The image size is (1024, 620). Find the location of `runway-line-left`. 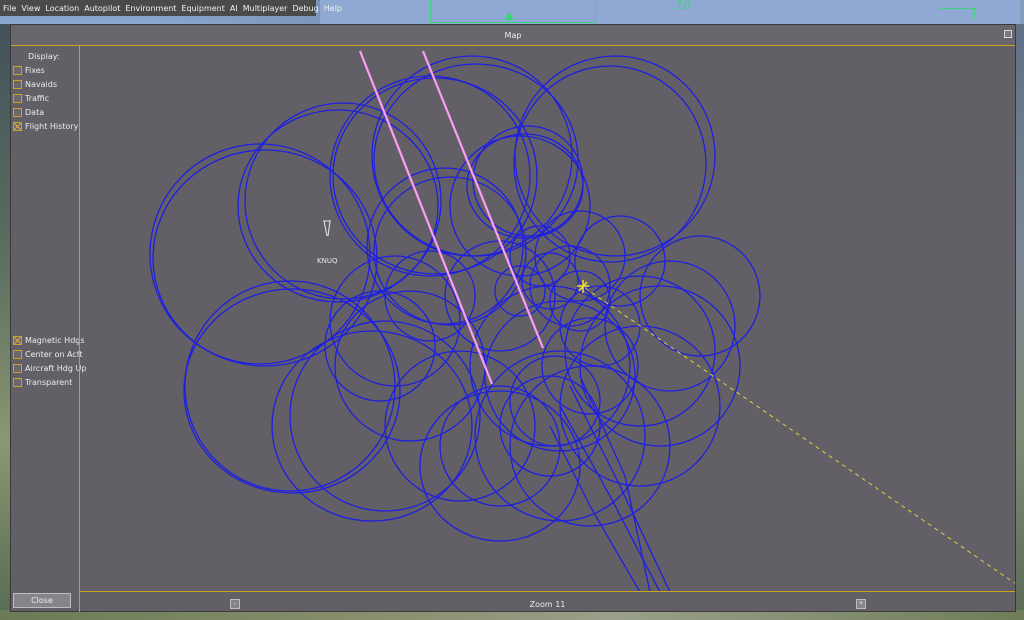

runway-line-left is located at coordinates (426, 217).